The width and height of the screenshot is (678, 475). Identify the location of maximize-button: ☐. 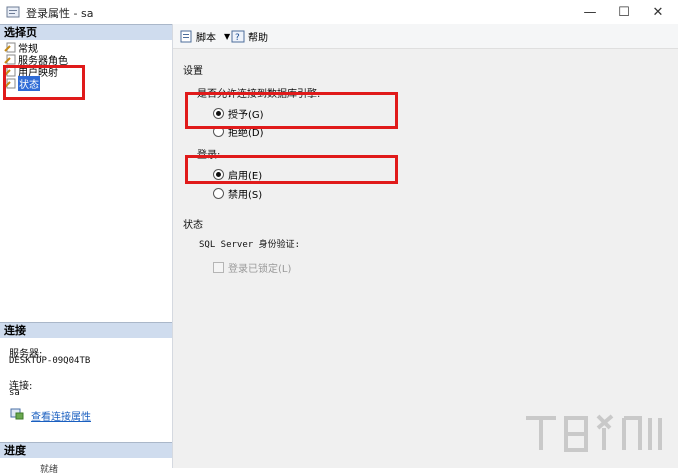
(624, 12).